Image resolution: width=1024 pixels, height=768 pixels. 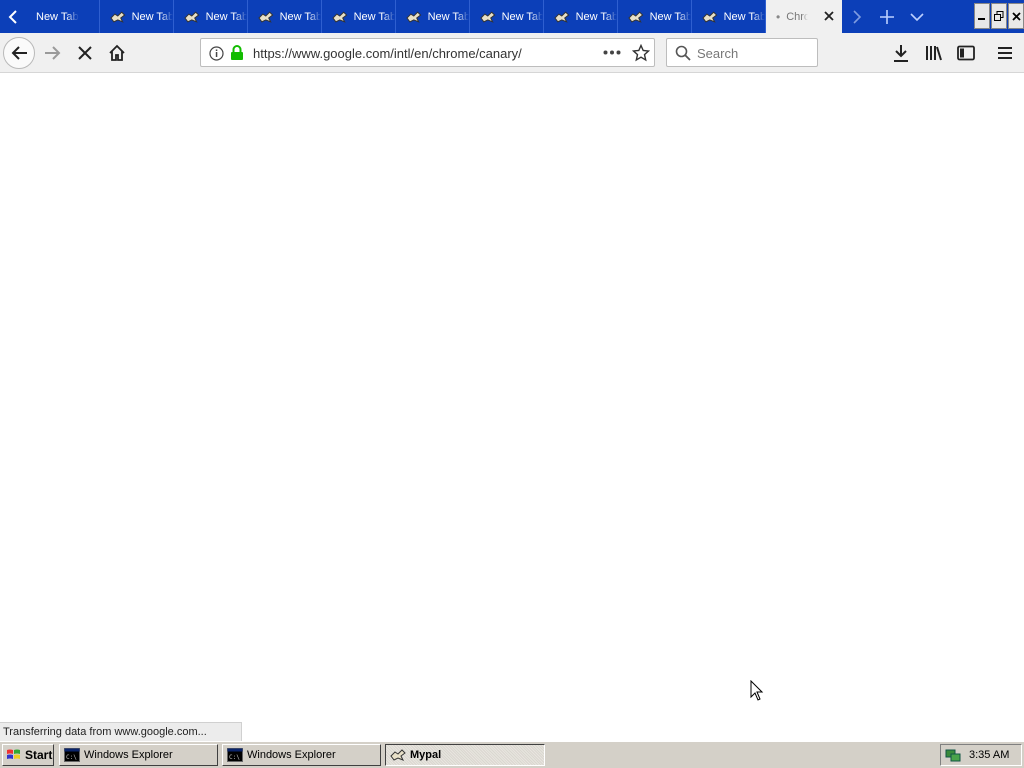 I want to click on hamburger-menu-icon, so click(x=1005, y=53).